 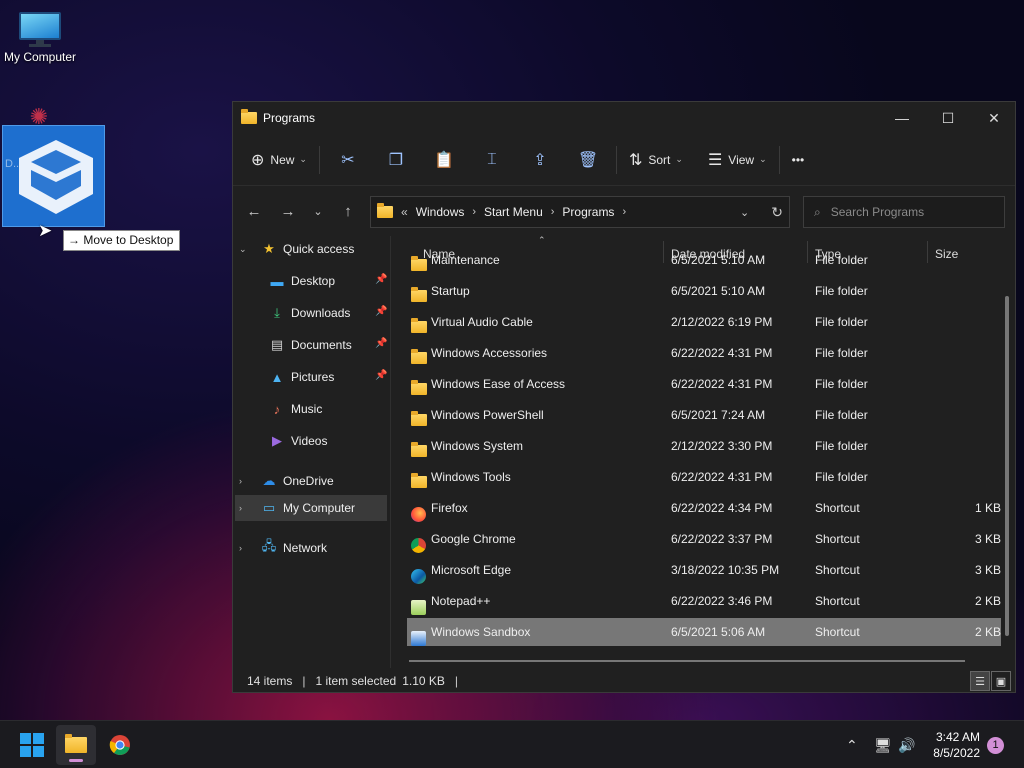 I want to click on file-name: Virtual Audio Cable, so click(x=482, y=322).